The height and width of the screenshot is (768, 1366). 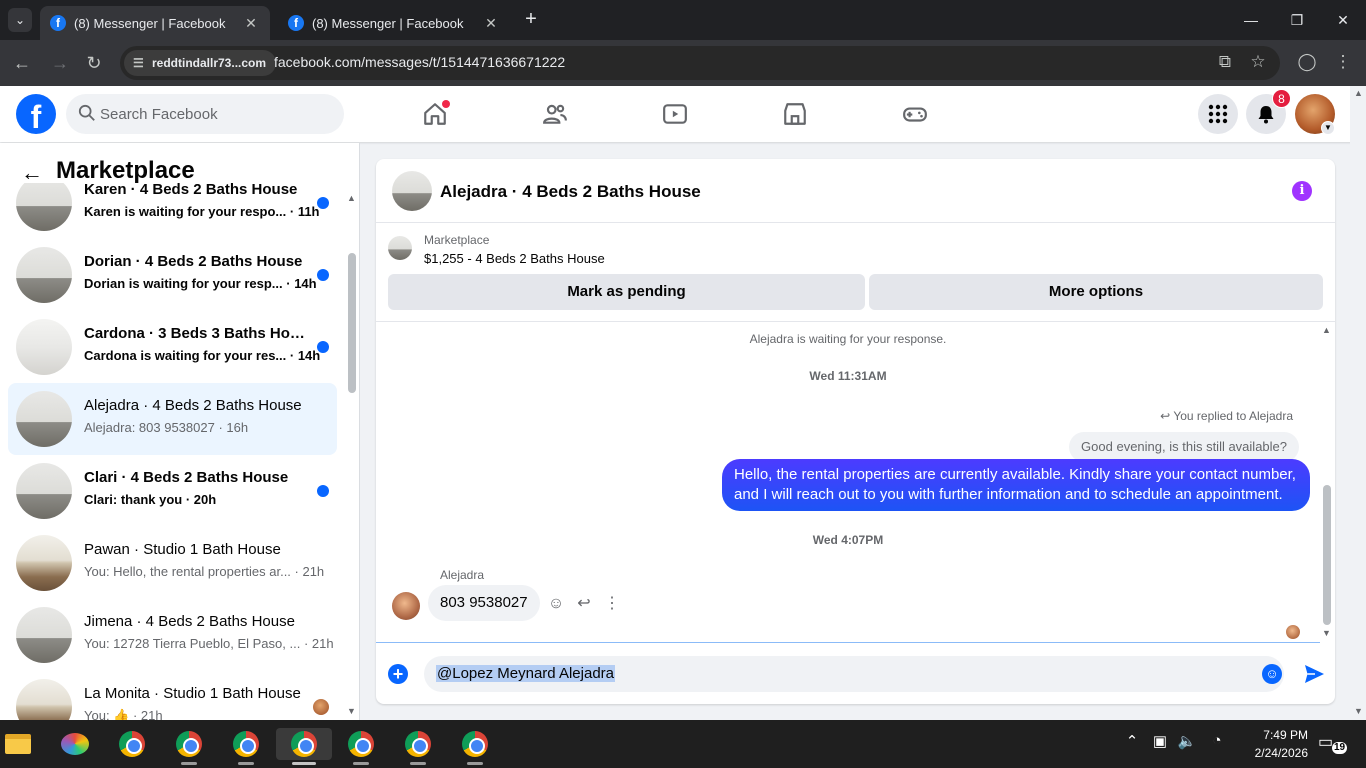 What do you see at coordinates (675, 114) in the screenshot?
I see `video-nav-button` at bounding box center [675, 114].